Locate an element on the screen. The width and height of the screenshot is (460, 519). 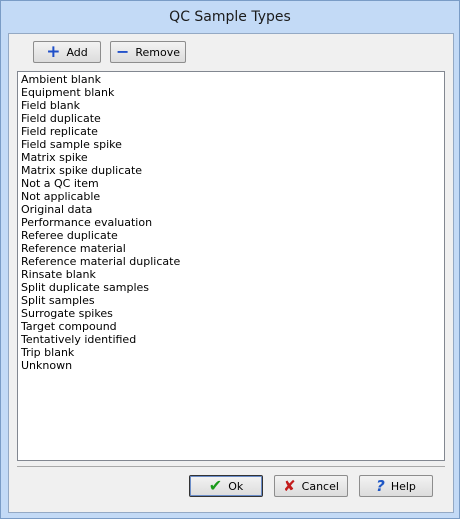
list-item: Tentatively identified is located at coordinates (231, 339).